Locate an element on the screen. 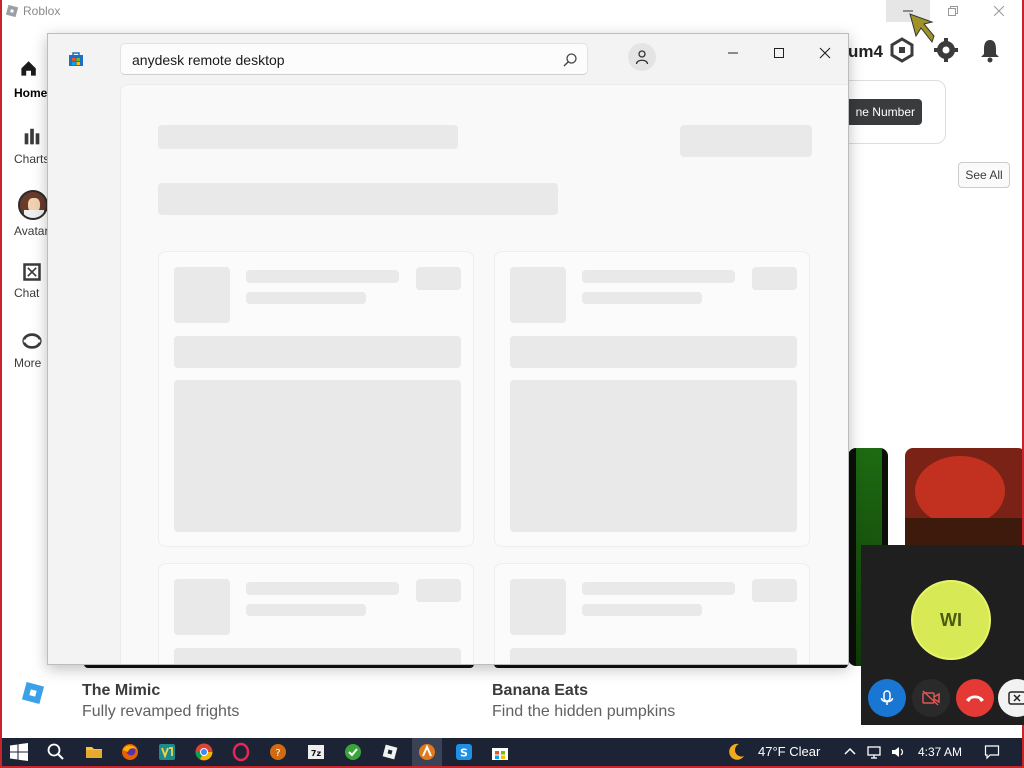  game-subtitle: Find the hidden pumpkins is located at coordinates (584, 711).